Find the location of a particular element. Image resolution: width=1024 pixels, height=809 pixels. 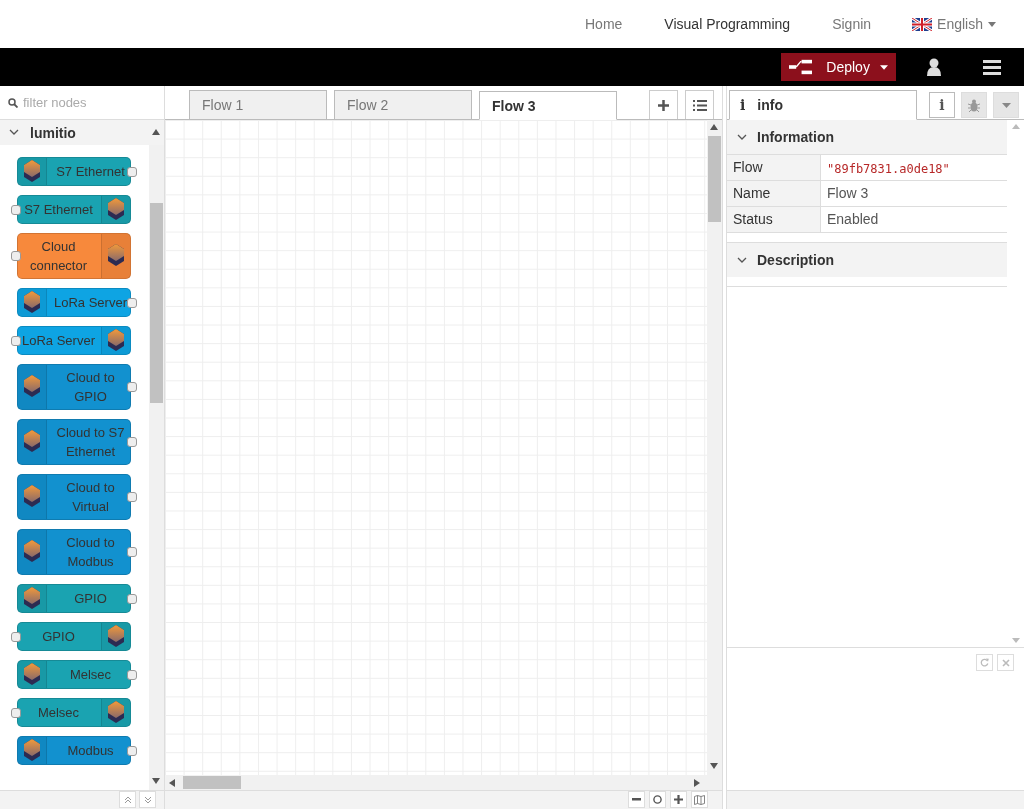

debug-button is located at coordinates (974, 105).